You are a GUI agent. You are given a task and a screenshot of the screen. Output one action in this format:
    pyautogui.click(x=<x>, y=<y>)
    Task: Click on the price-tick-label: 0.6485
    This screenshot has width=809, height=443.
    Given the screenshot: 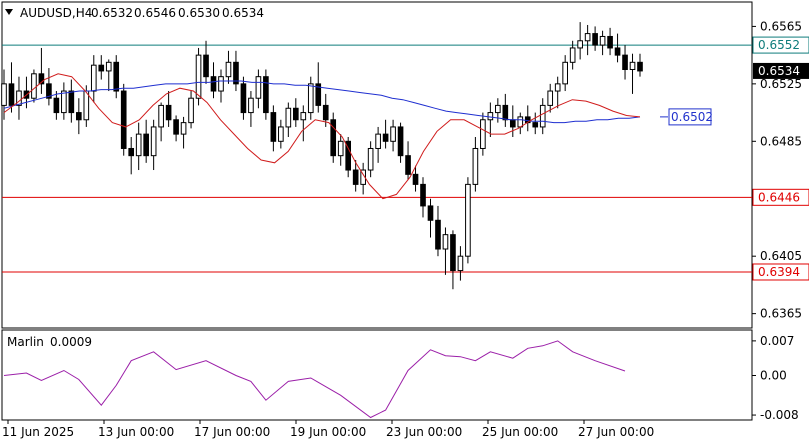 What is the action you would take?
    pyautogui.click(x=781, y=141)
    